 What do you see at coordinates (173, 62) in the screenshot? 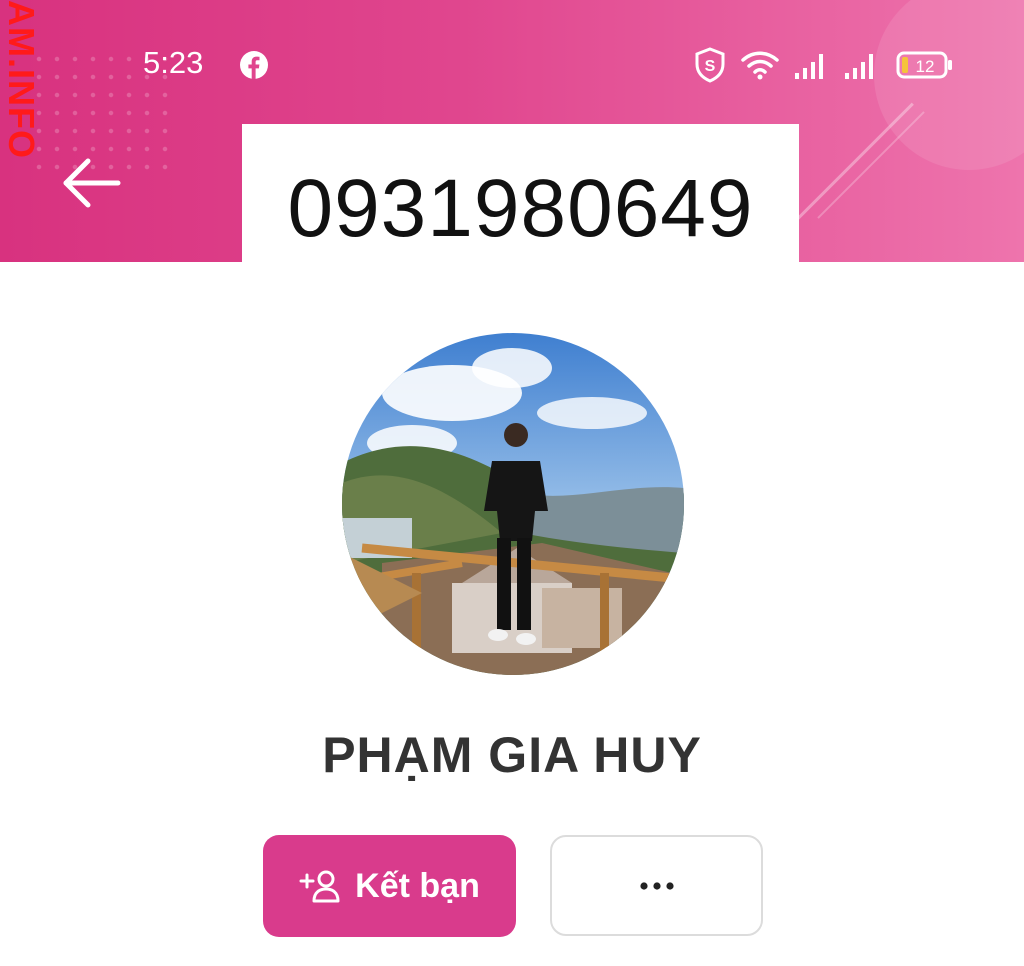
I see `status-time: 5:23` at bounding box center [173, 62].